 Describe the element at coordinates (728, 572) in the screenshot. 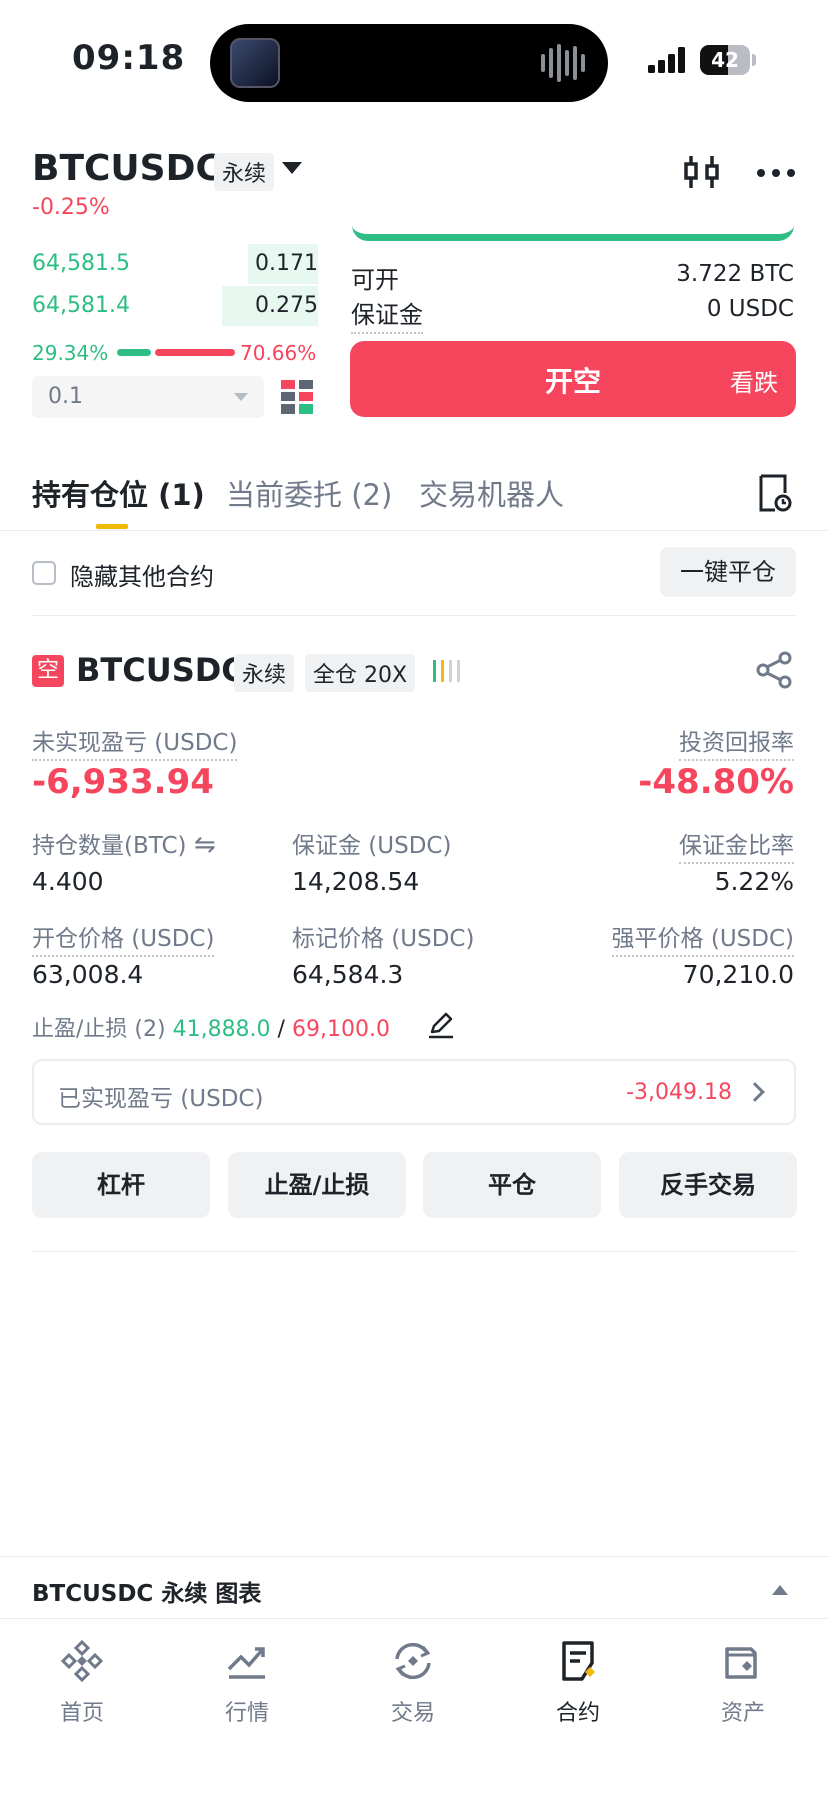

I see `close-all-button: 一键平仓` at that location.